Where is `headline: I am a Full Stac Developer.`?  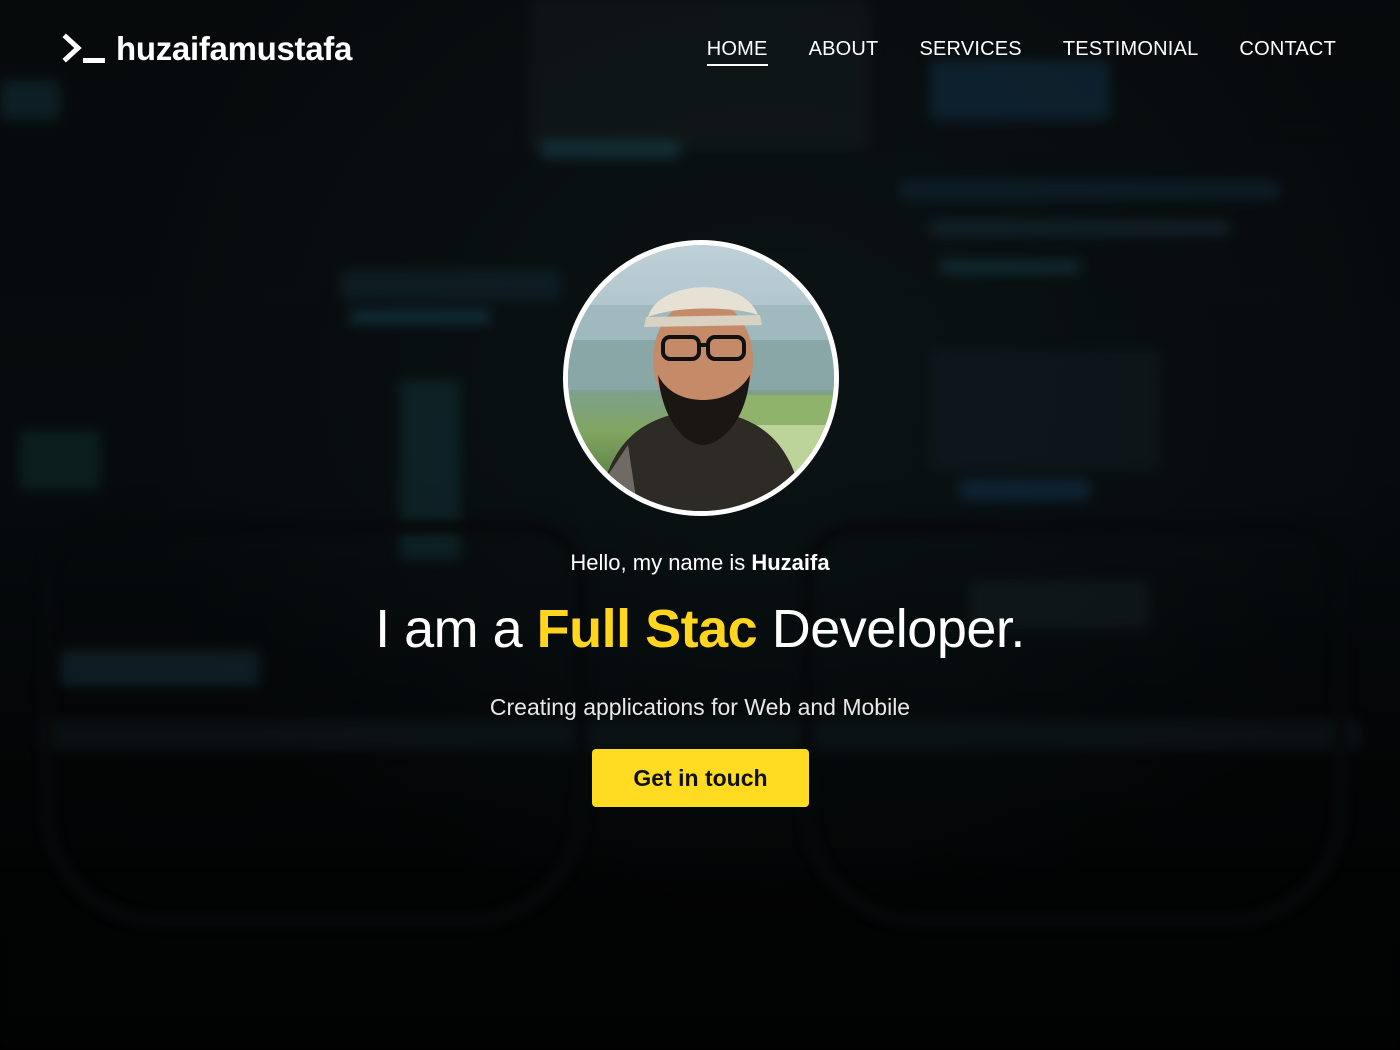
headline: I am a Full Stac Developer. is located at coordinates (700, 629).